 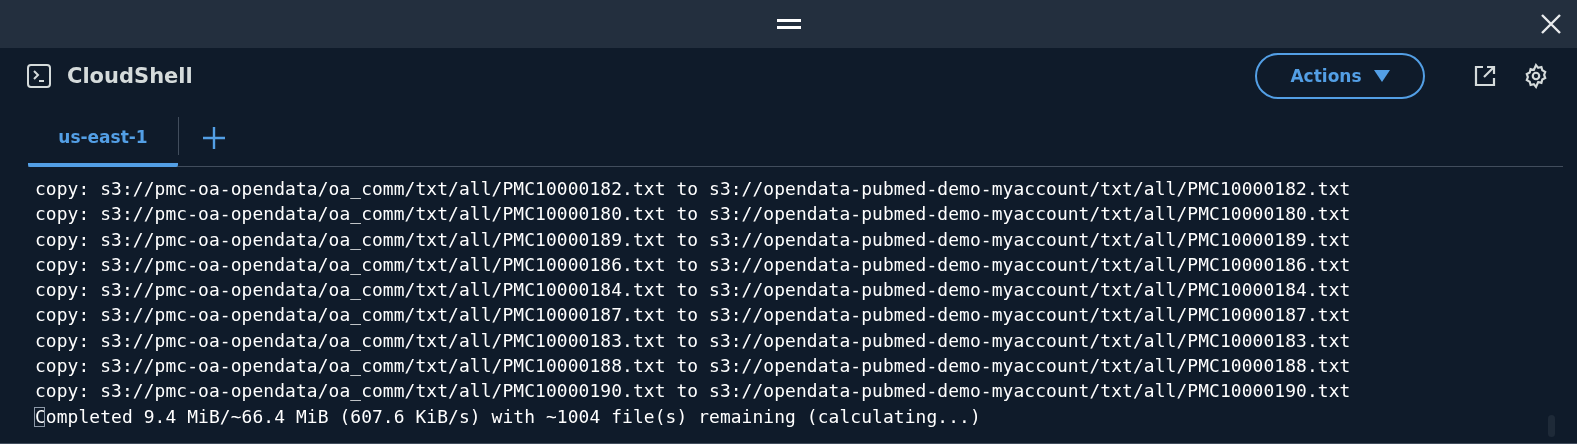 I want to click on terminal-line: copy: s3://pmc-oa-opendata/oa_comm/txt/all/PMC10000182.txt to s3://opendata-pubmed-demo-myaccount/txt/all/PMC10000182.txt, so click(x=693, y=189).